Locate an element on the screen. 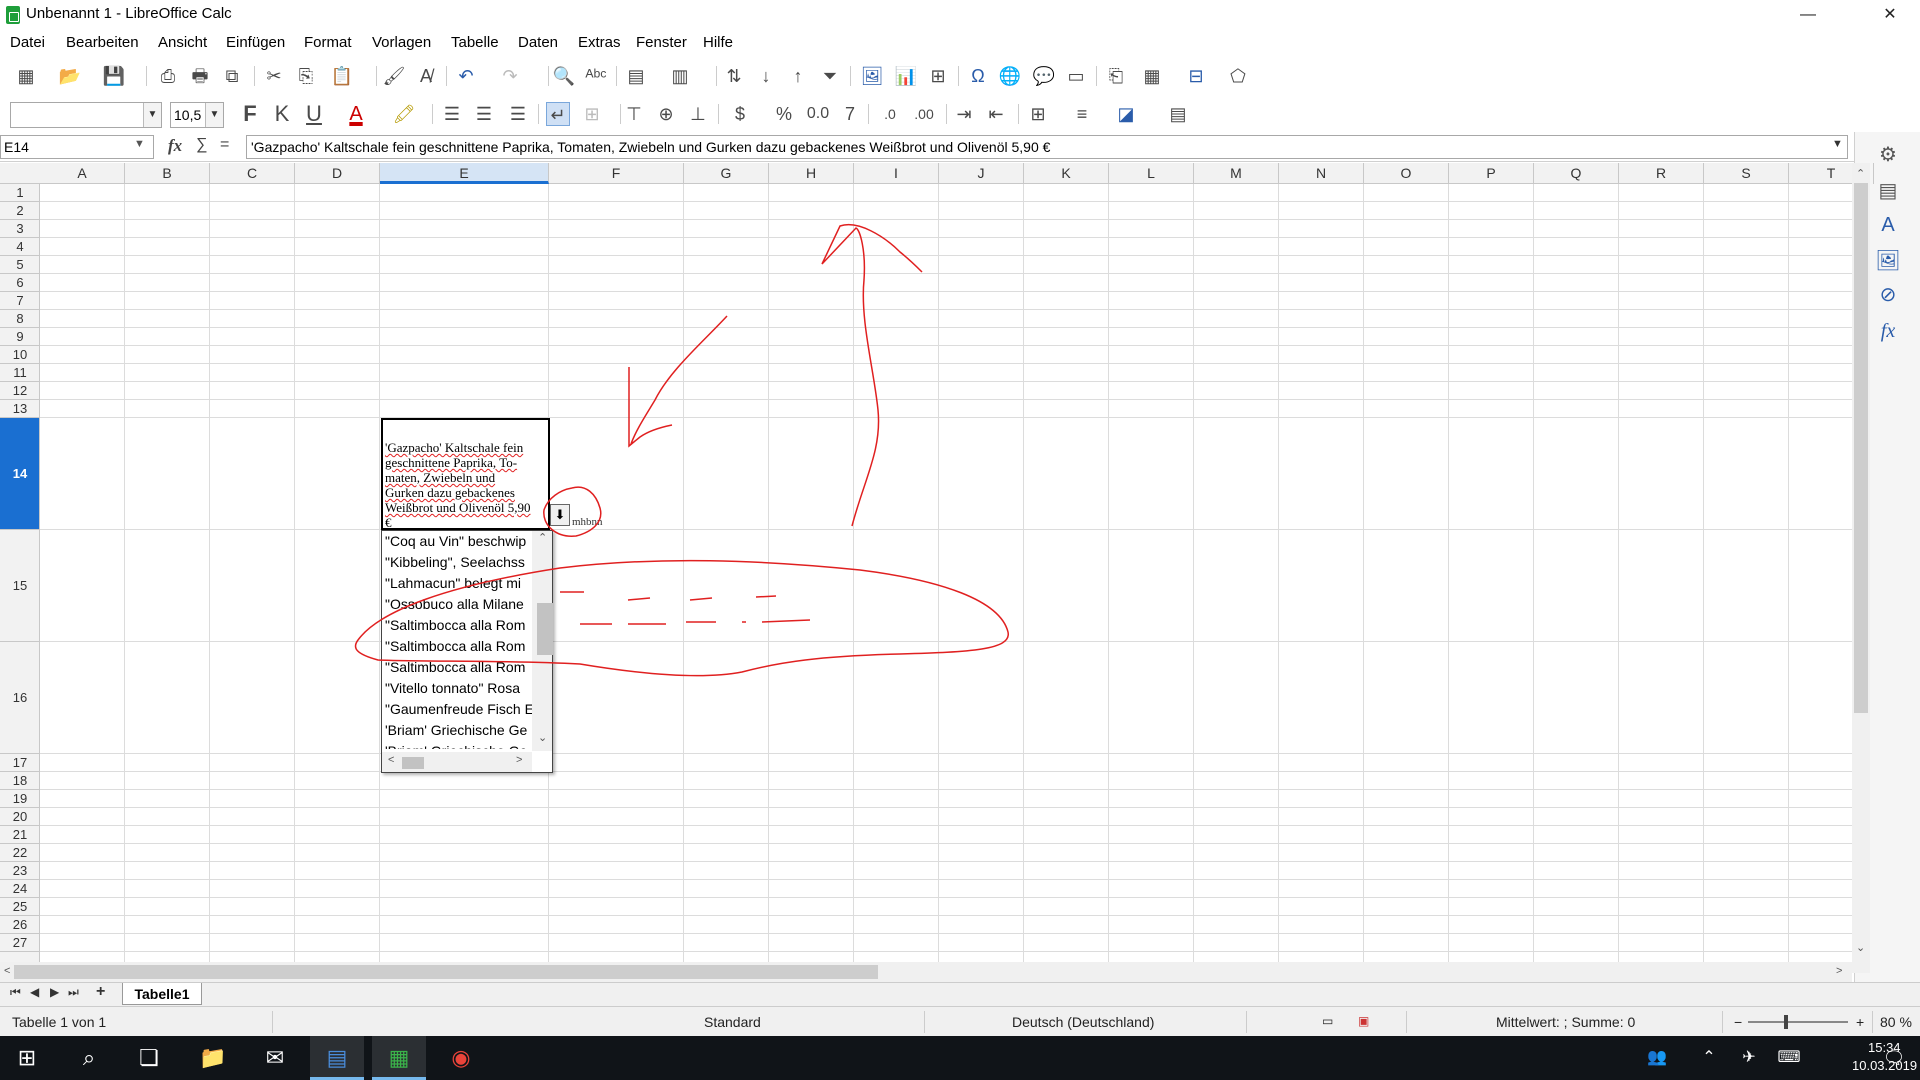 The width and height of the screenshot is (1920, 1080). delete-decimal-button: .00 is located at coordinates (924, 114).